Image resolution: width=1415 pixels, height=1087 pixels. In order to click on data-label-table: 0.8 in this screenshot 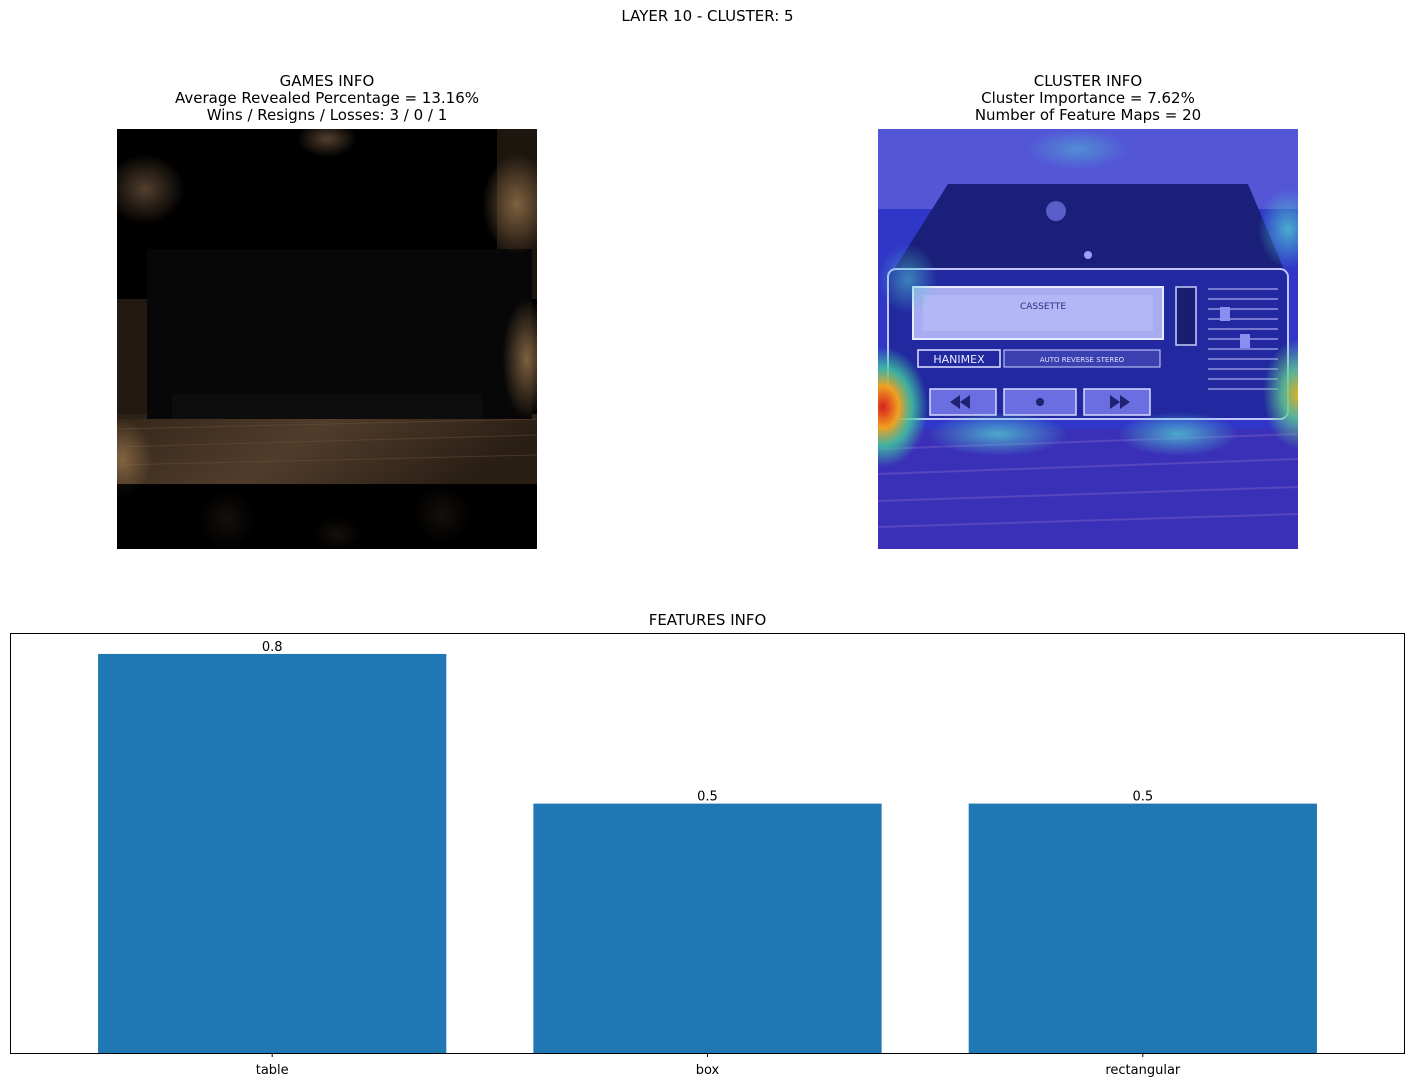, I will do `click(272, 647)`.